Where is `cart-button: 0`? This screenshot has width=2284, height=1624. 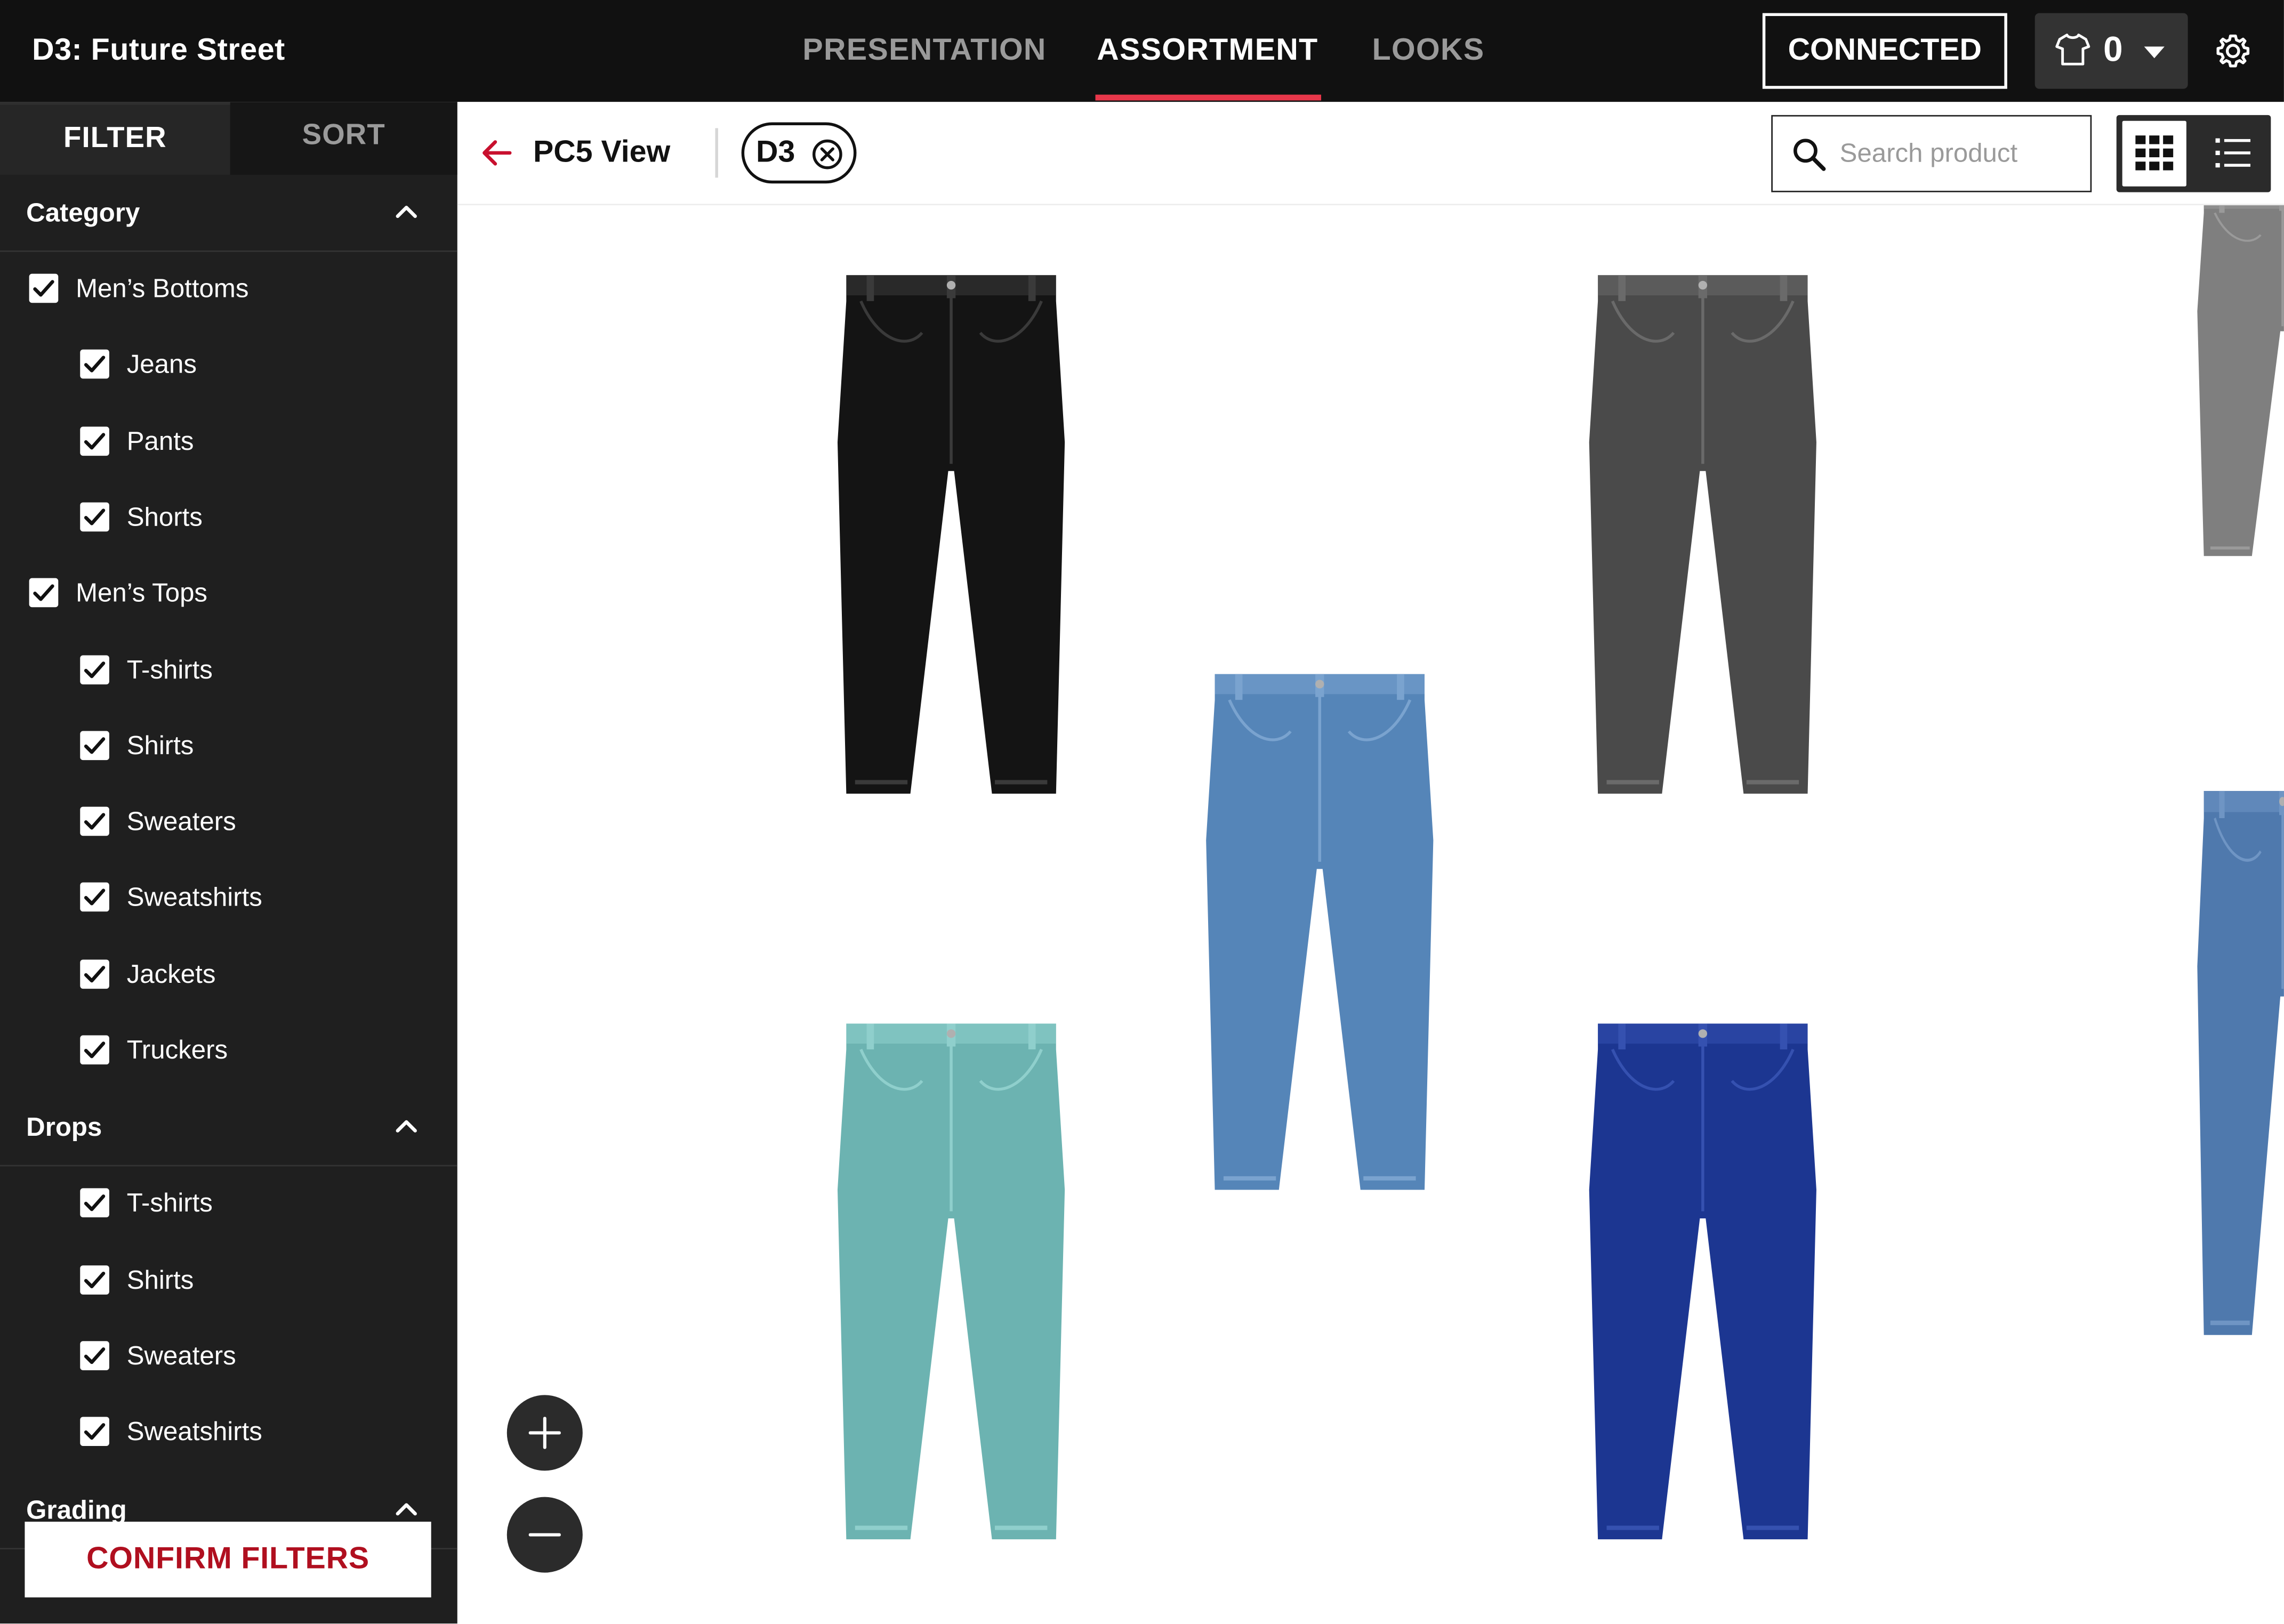
cart-button: 0 is located at coordinates (2111, 51).